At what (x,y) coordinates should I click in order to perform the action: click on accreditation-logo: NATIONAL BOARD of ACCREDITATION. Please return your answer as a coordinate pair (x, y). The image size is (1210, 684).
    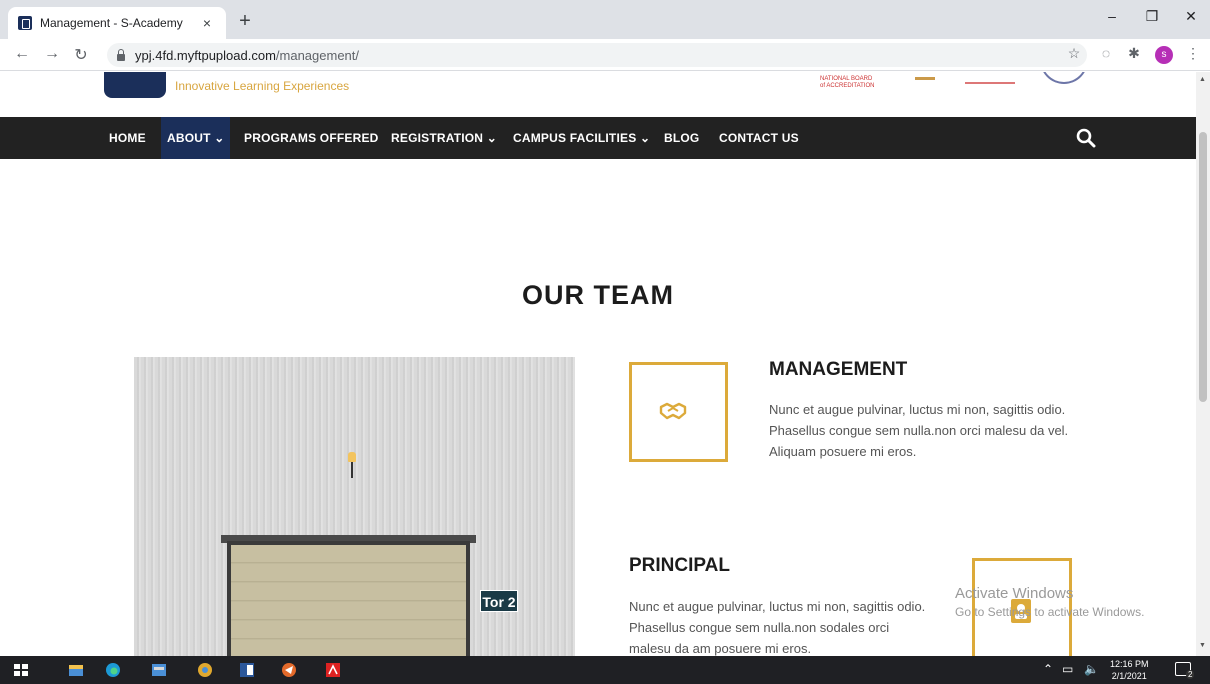
    Looking at the image, I should click on (847, 83).